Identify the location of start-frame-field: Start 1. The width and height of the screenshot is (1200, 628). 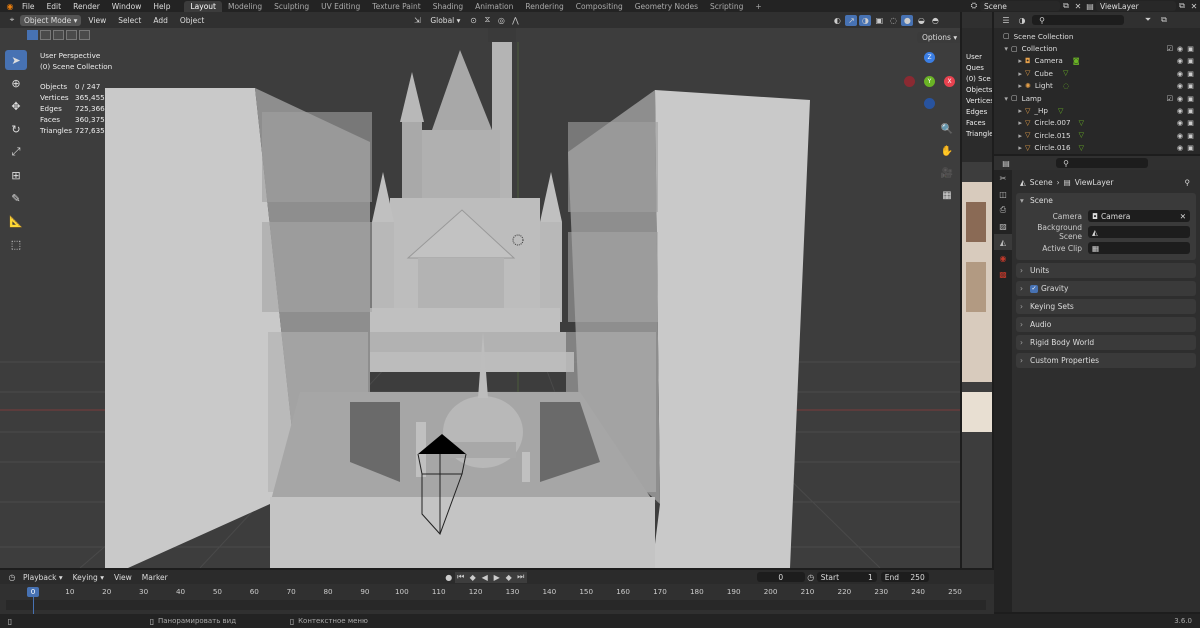
(846, 577).